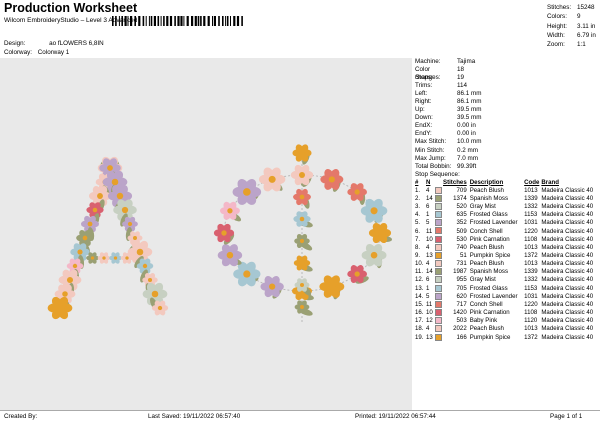 The width and height of the screenshot is (600, 425). Describe the element at coordinates (504, 247) in the screenshot. I see `table-row: 8. 4 740 Peach Blush 1013 Madeira Classic 40` at that location.